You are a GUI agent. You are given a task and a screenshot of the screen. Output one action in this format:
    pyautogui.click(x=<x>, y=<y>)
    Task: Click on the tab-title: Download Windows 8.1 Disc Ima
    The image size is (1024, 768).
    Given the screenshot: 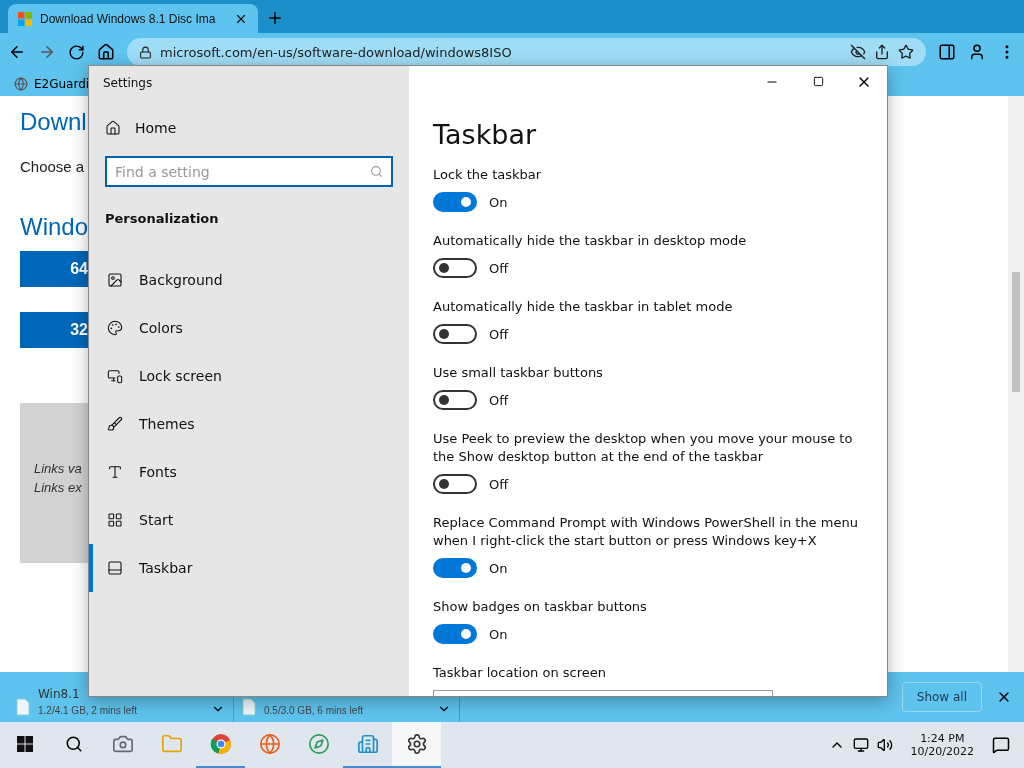 What is the action you would take?
    pyautogui.click(x=128, y=18)
    